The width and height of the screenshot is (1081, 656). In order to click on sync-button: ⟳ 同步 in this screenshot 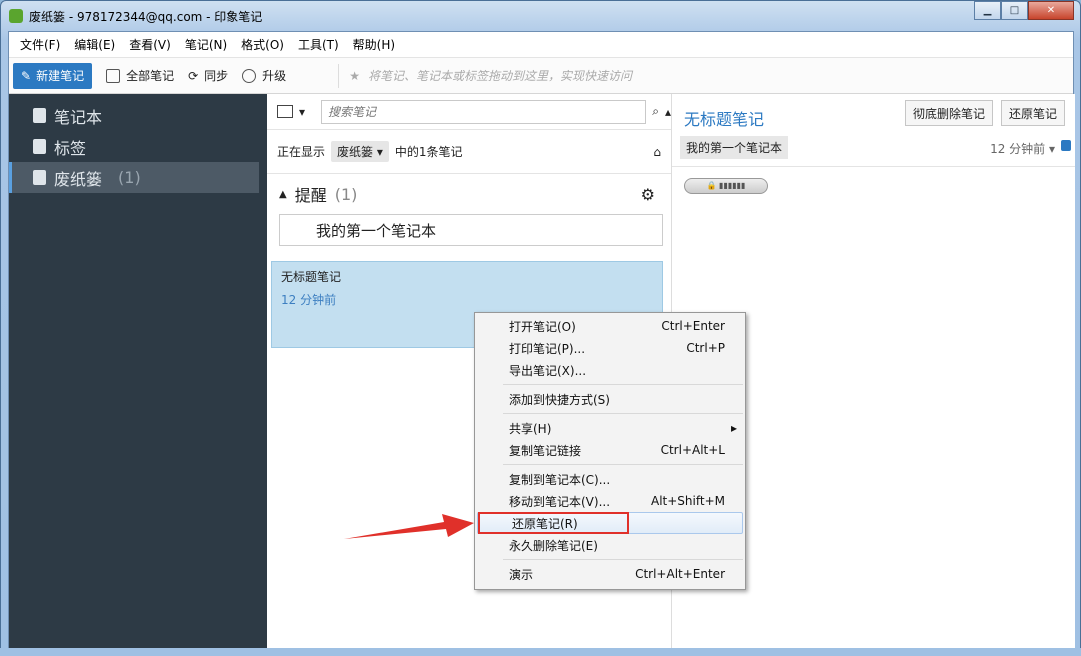, I will do `click(208, 75)`.